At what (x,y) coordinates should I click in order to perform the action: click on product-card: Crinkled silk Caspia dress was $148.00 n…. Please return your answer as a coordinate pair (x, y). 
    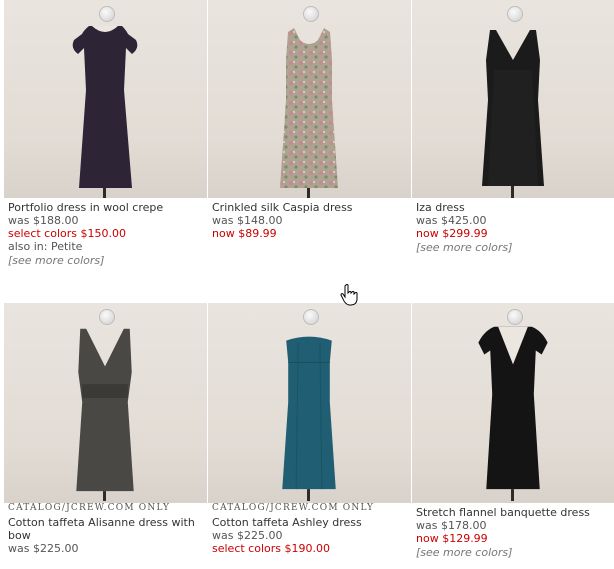
    Looking at the image, I should click on (309, 120).